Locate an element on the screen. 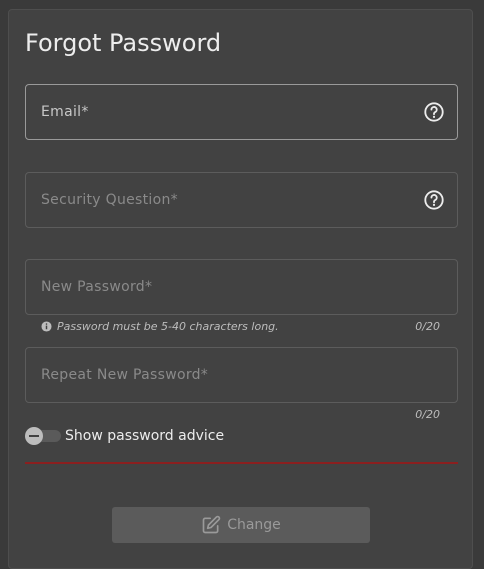 This screenshot has height=569, width=484. repeat-password-label: Repeat New Password* is located at coordinates (125, 375).